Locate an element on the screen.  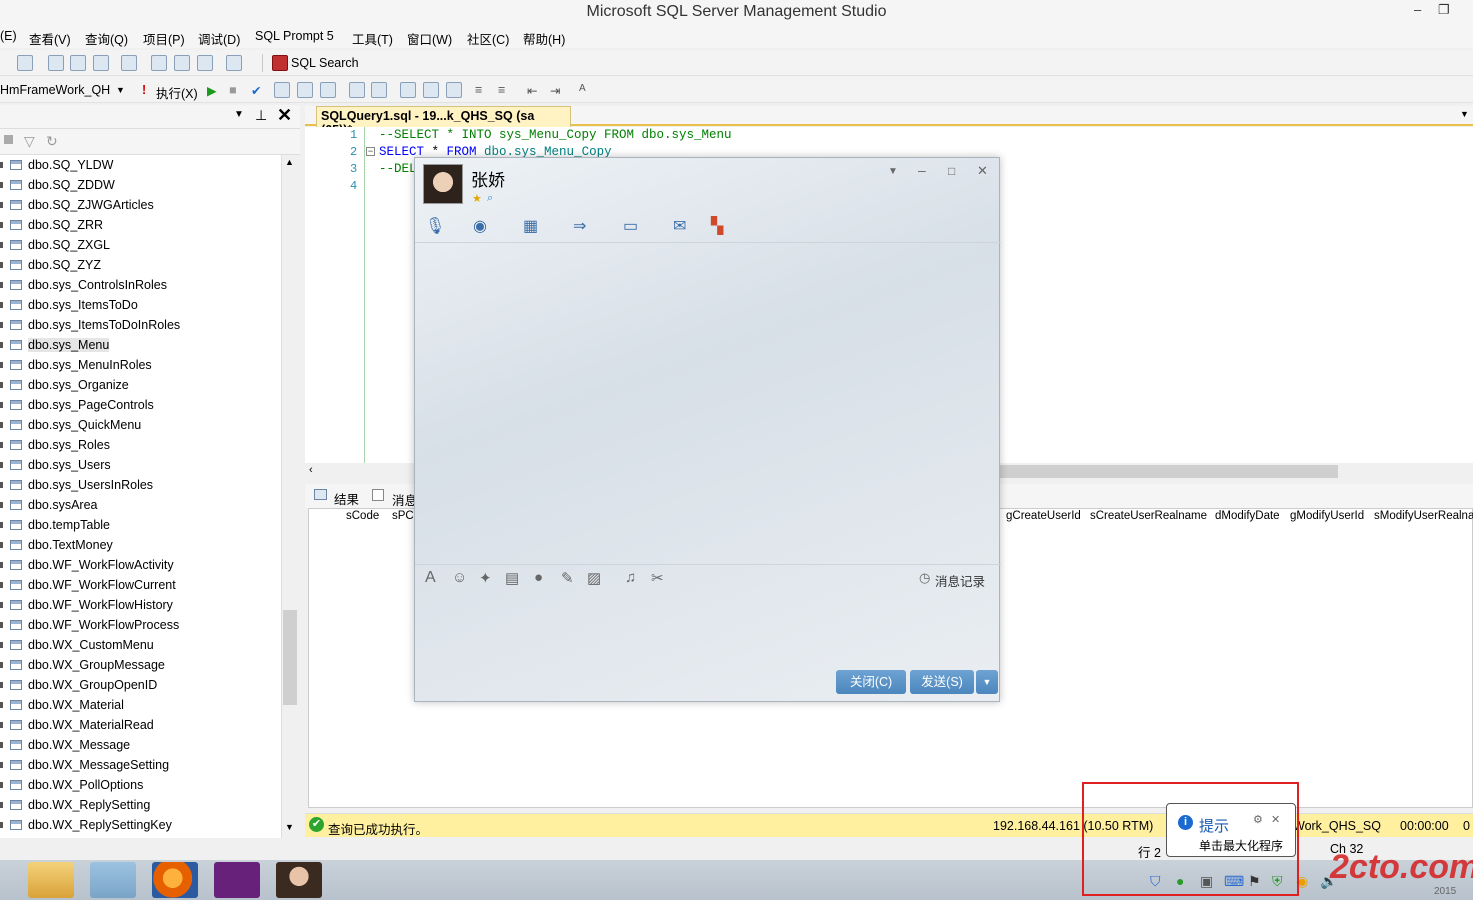
column-header: sCode is located at coordinates (362, 516).